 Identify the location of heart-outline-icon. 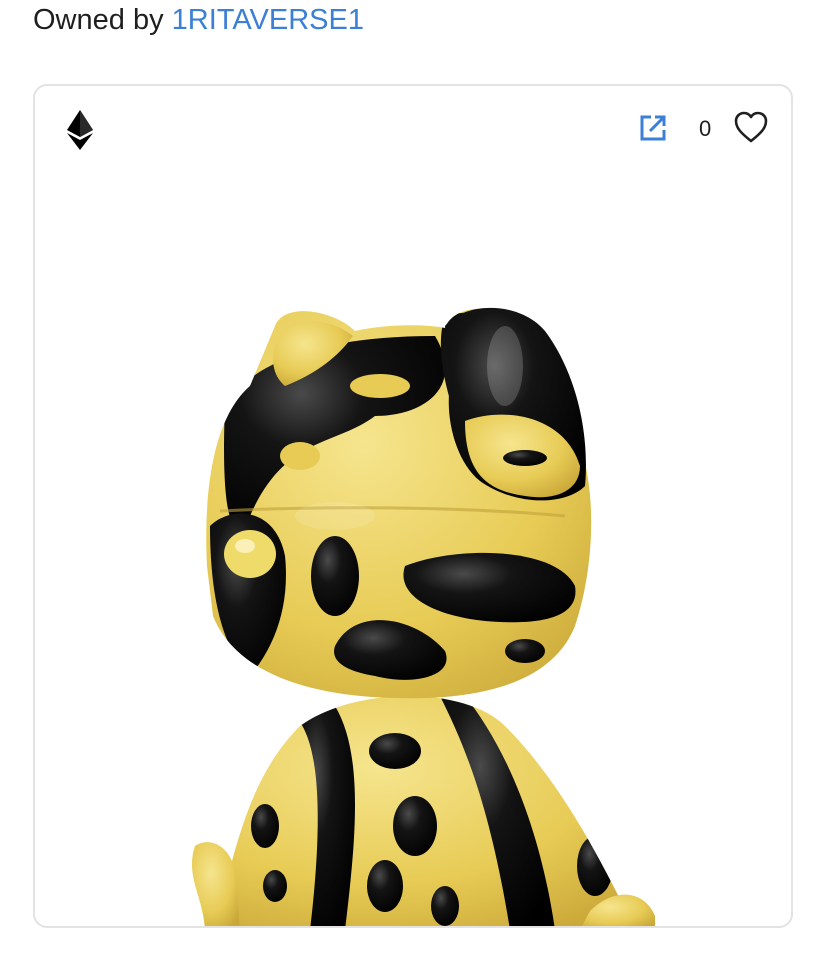
(751, 127).